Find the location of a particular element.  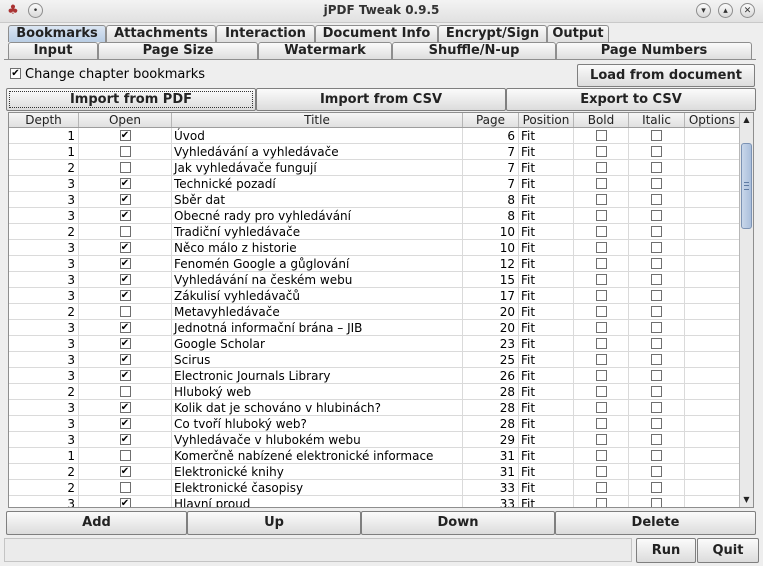

page-cell: 17 is located at coordinates (491, 296).